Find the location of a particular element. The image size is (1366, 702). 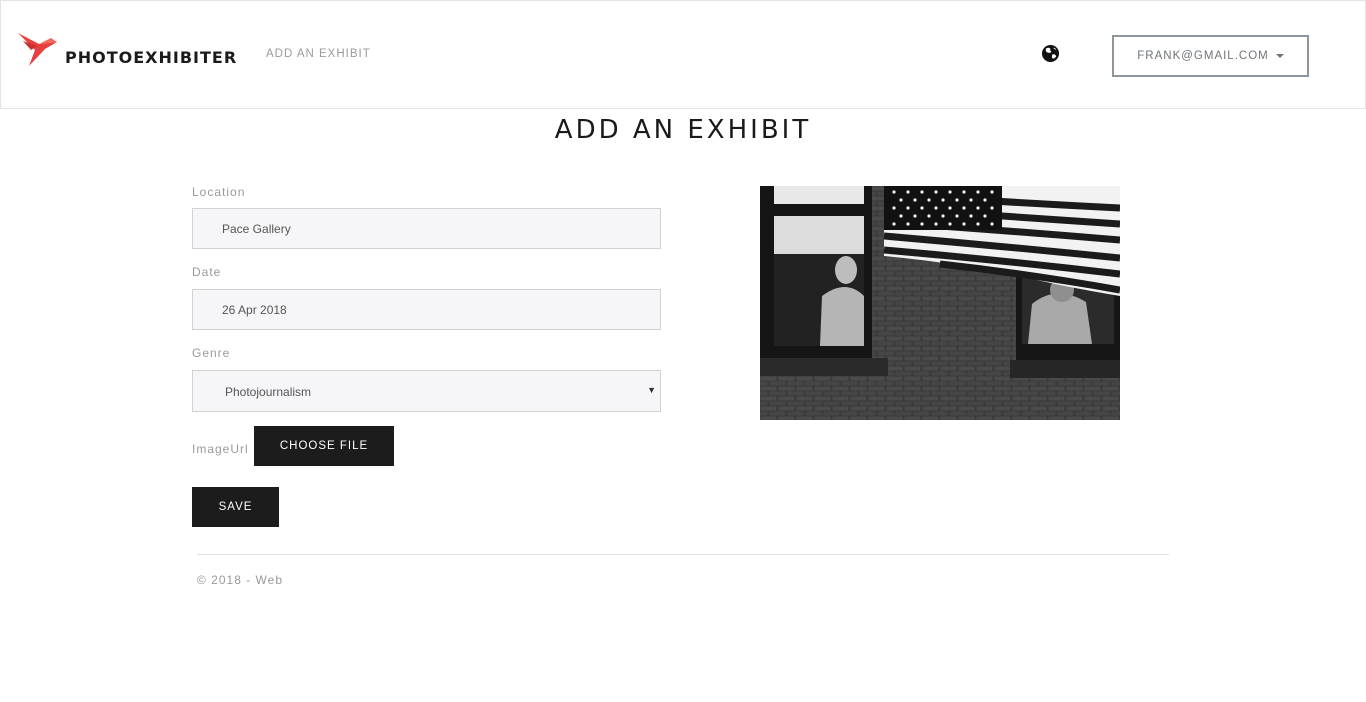

location-label: Location is located at coordinates (219, 192).